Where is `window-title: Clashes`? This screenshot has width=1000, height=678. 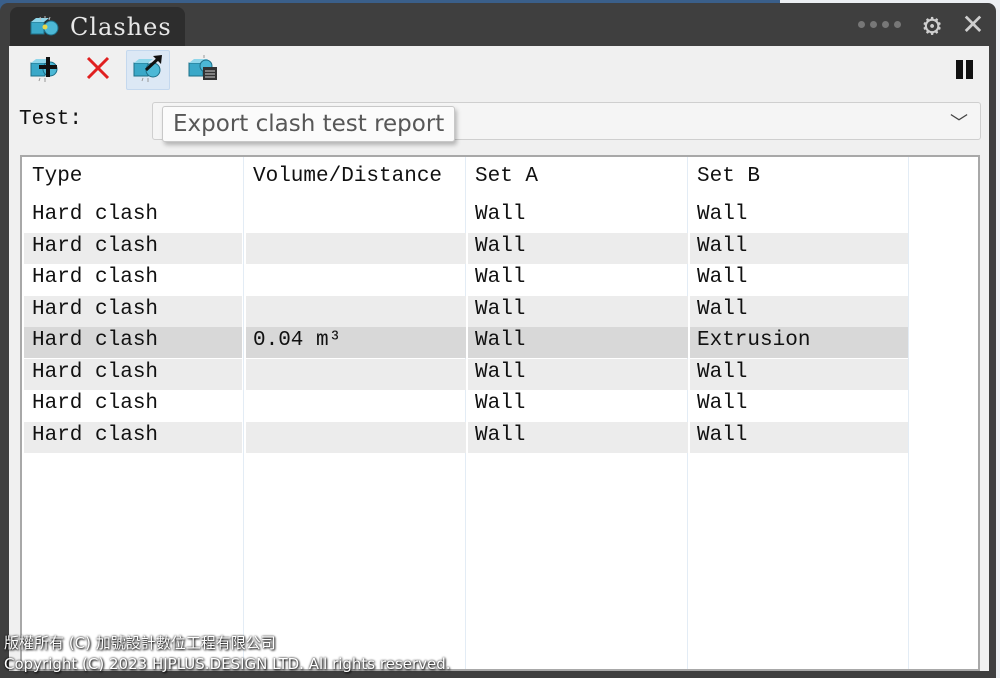
window-title: Clashes is located at coordinates (121, 26).